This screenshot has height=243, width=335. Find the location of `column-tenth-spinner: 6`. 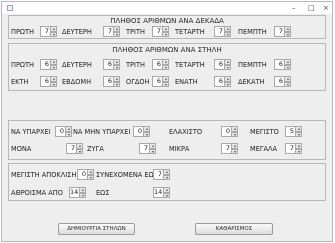

column-tenth-spinner: 6 is located at coordinates (282, 81).